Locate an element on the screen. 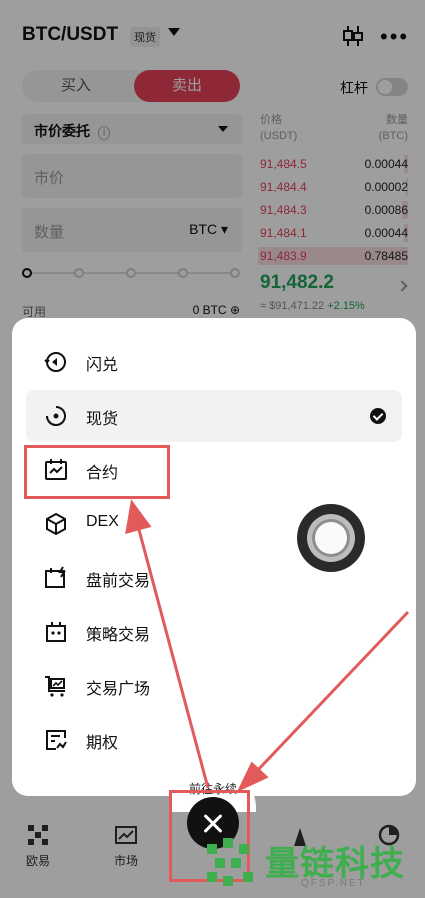 This screenshot has width=425, height=898. arrow-head-contract is located at coordinates (138, 517).